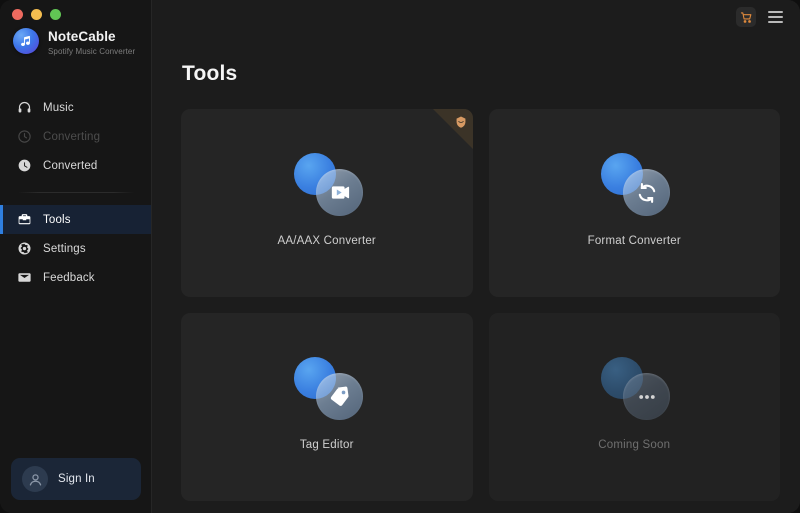 The height and width of the screenshot is (513, 800). I want to click on tool-card-label: Tag Editor, so click(326, 445).